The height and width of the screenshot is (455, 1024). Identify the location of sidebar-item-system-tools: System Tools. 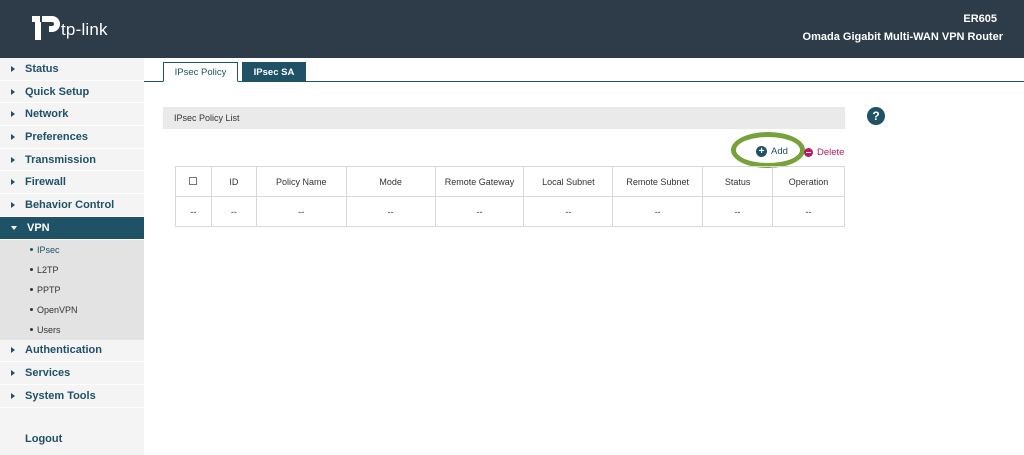
(72, 396).